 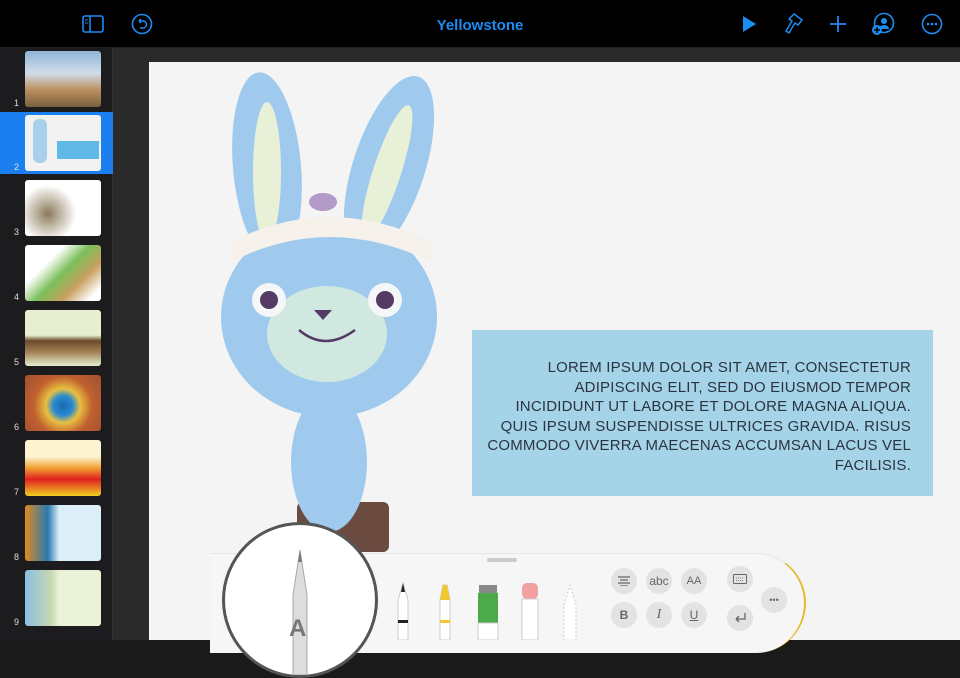 What do you see at coordinates (624, 581) in the screenshot?
I see `align-text-button` at bounding box center [624, 581].